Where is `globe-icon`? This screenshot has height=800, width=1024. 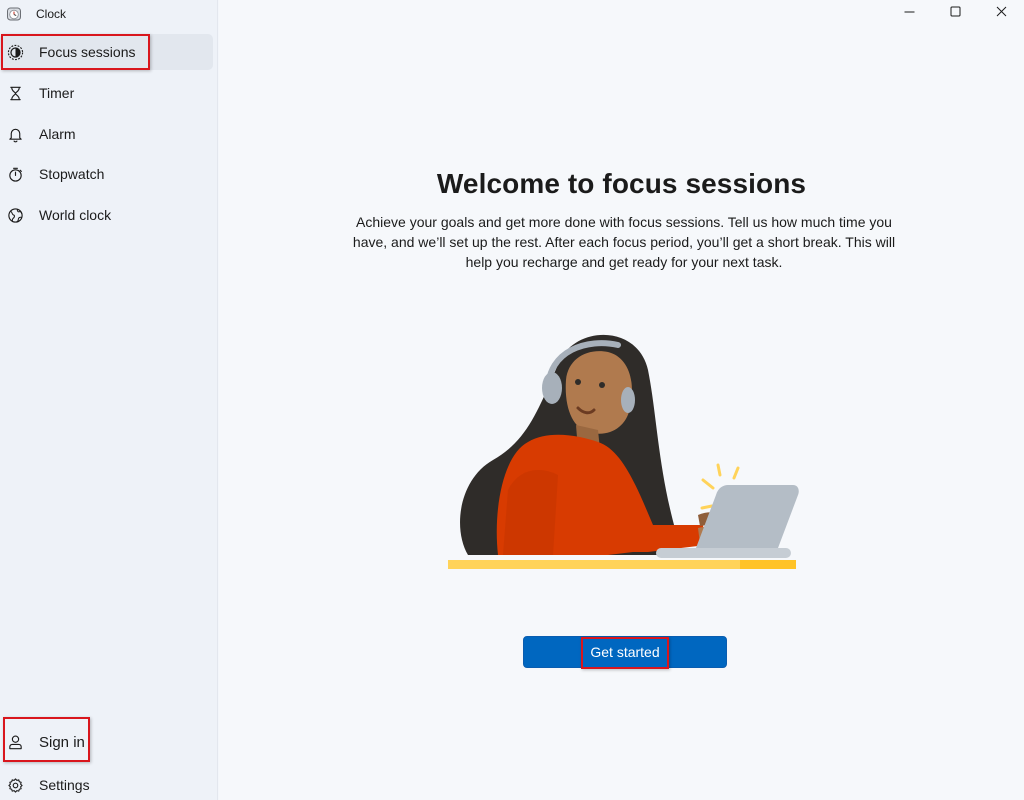 globe-icon is located at coordinates (15, 215).